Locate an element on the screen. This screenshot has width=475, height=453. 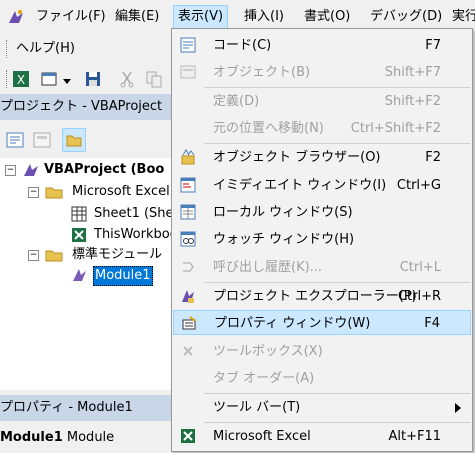
chevron-down-icon is located at coordinates (67, 83).